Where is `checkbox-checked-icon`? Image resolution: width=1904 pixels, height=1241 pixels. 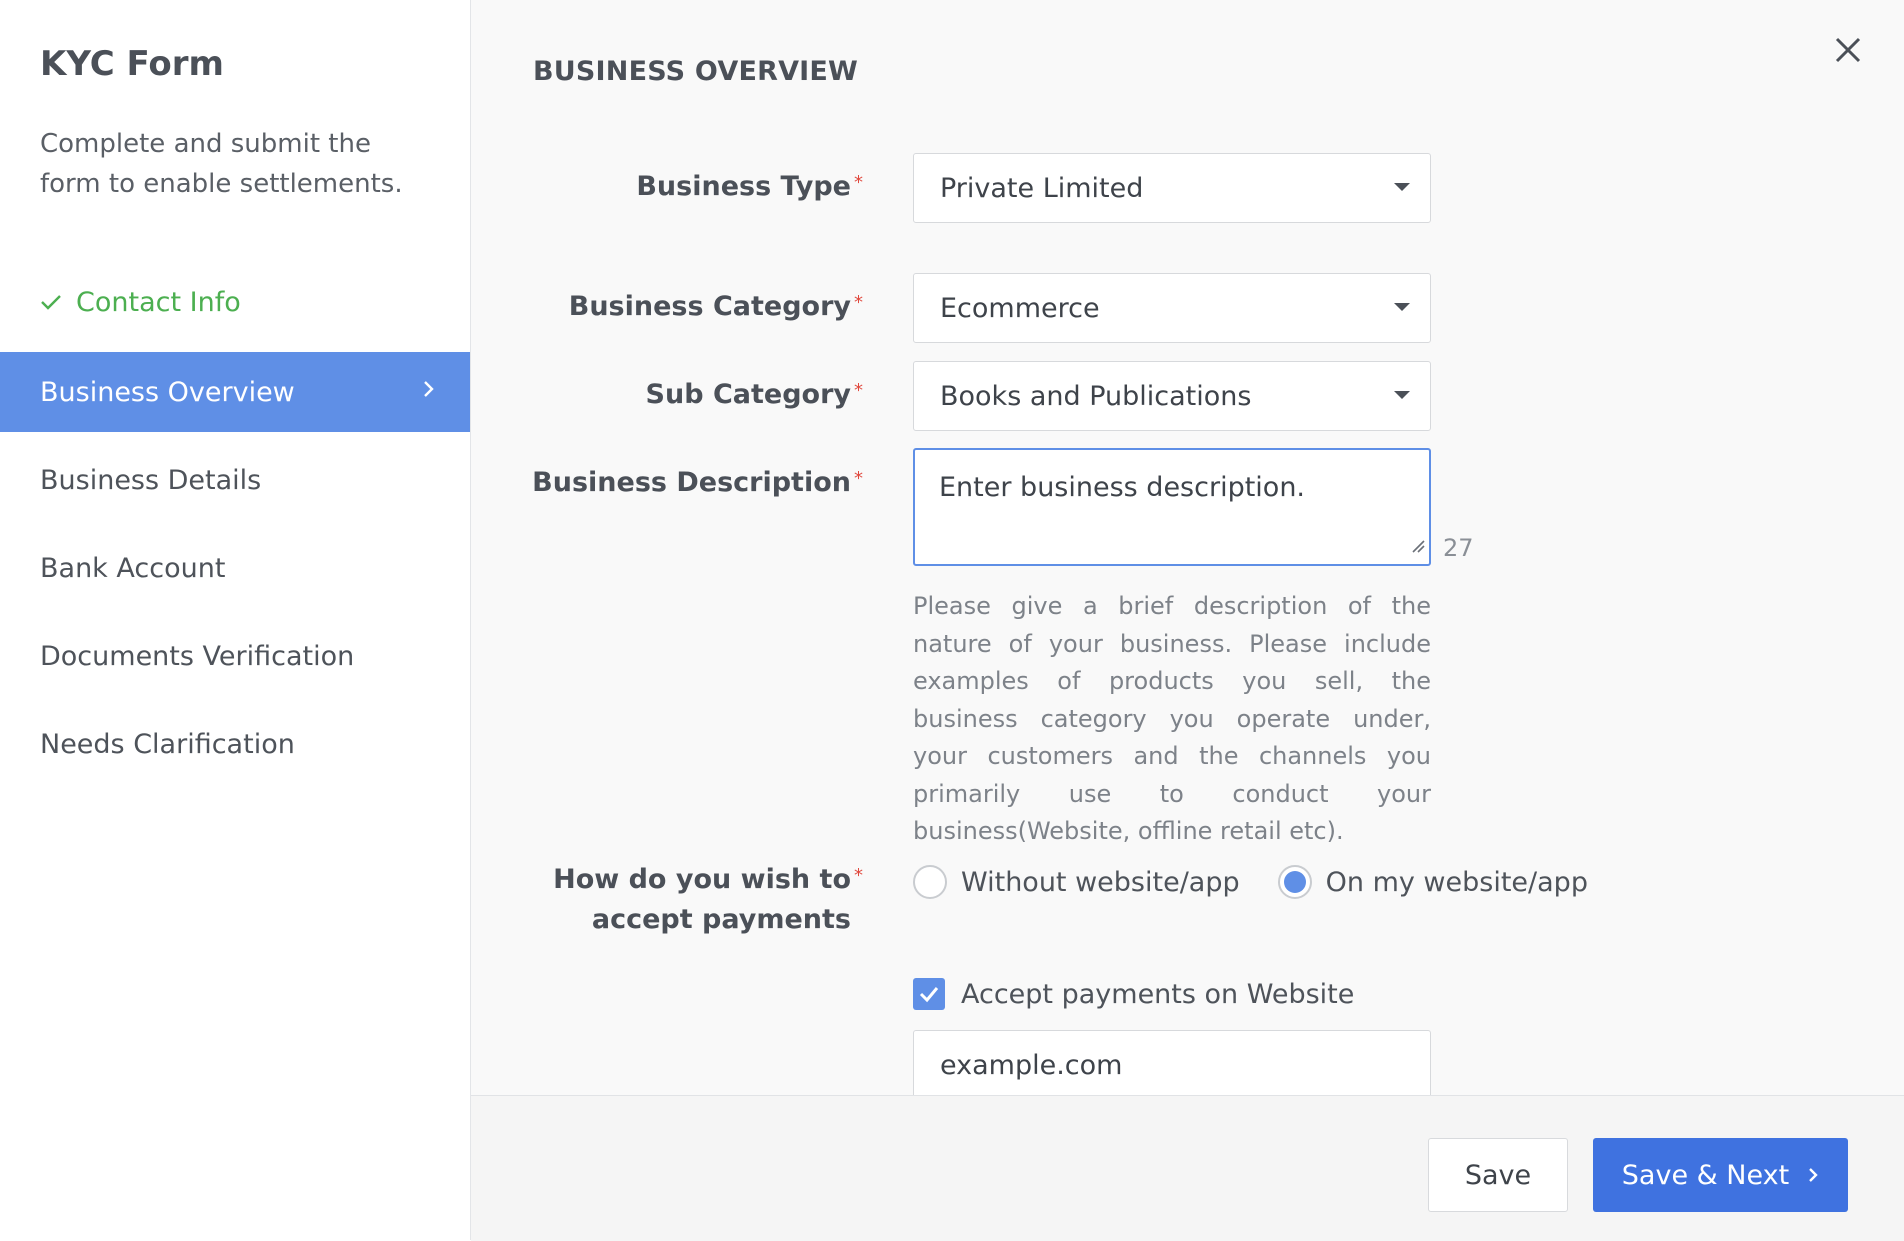
checkbox-checked-icon is located at coordinates (929, 994).